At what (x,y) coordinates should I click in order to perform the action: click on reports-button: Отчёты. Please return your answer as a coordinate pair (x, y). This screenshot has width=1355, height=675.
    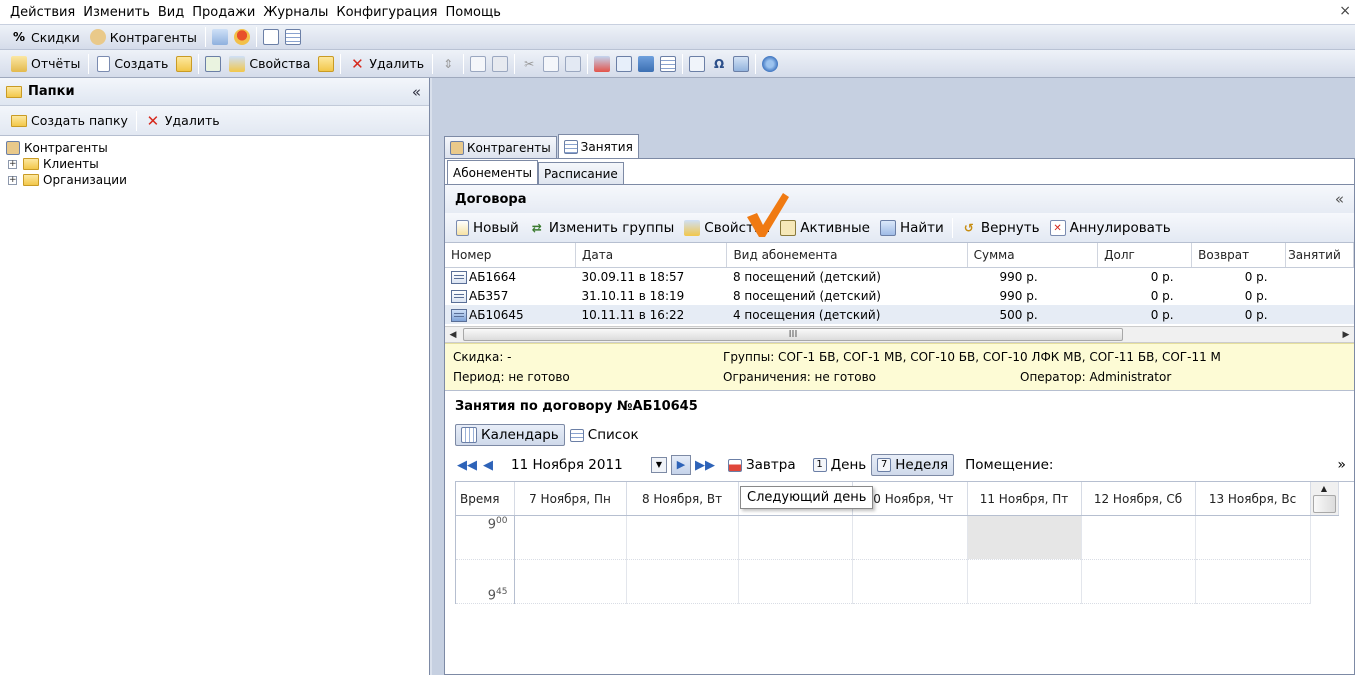
    Looking at the image, I should click on (45, 64).